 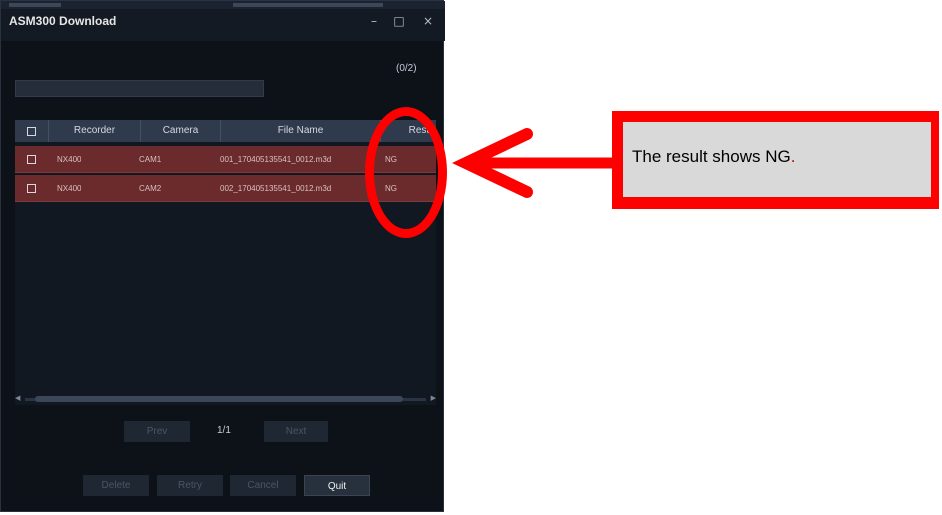 What do you see at coordinates (793, 156) in the screenshot?
I see `callout-period: .` at bounding box center [793, 156].